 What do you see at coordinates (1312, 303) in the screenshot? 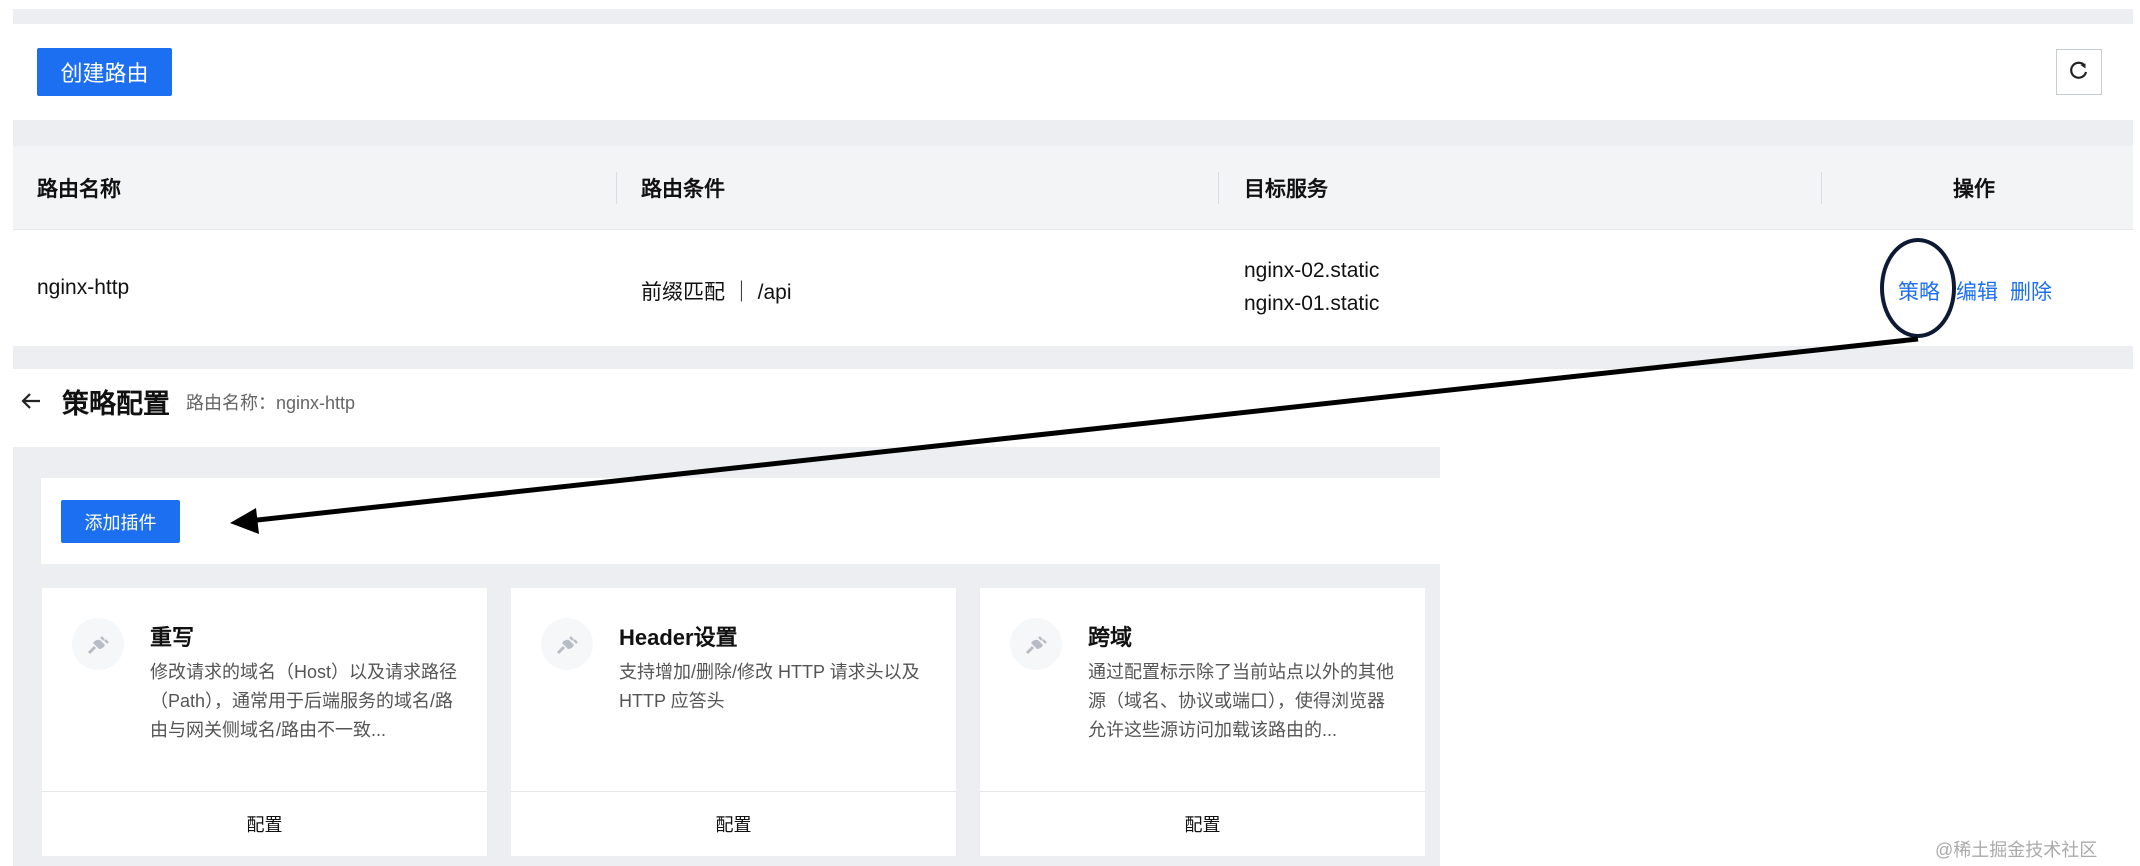
I see `target-service-item: nginx-01.static` at bounding box center [1312, 303].